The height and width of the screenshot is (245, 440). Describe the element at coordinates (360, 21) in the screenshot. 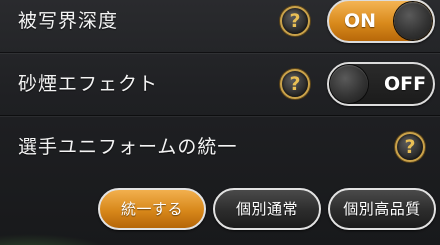

I see `toggle-state-text: ON` at that location.